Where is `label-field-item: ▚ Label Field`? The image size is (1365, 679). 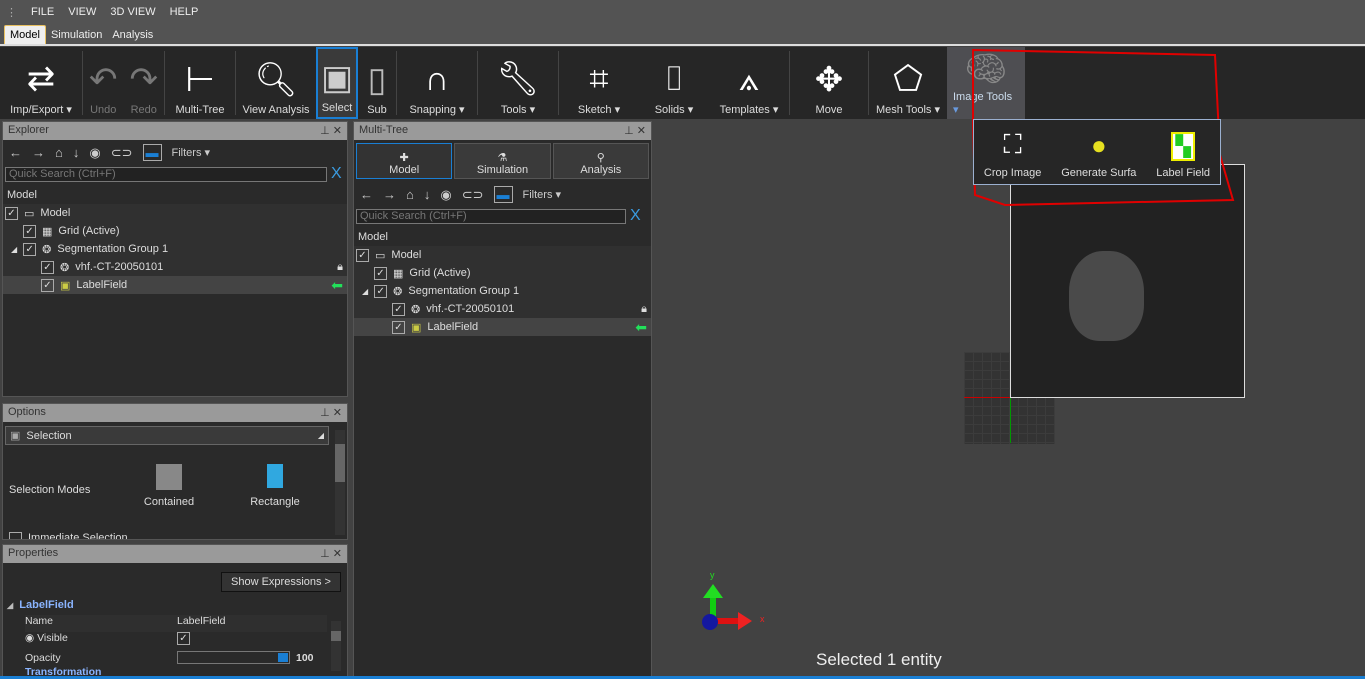
label-field-item: ▚ Label Field is located at coordinates (1183, 155).